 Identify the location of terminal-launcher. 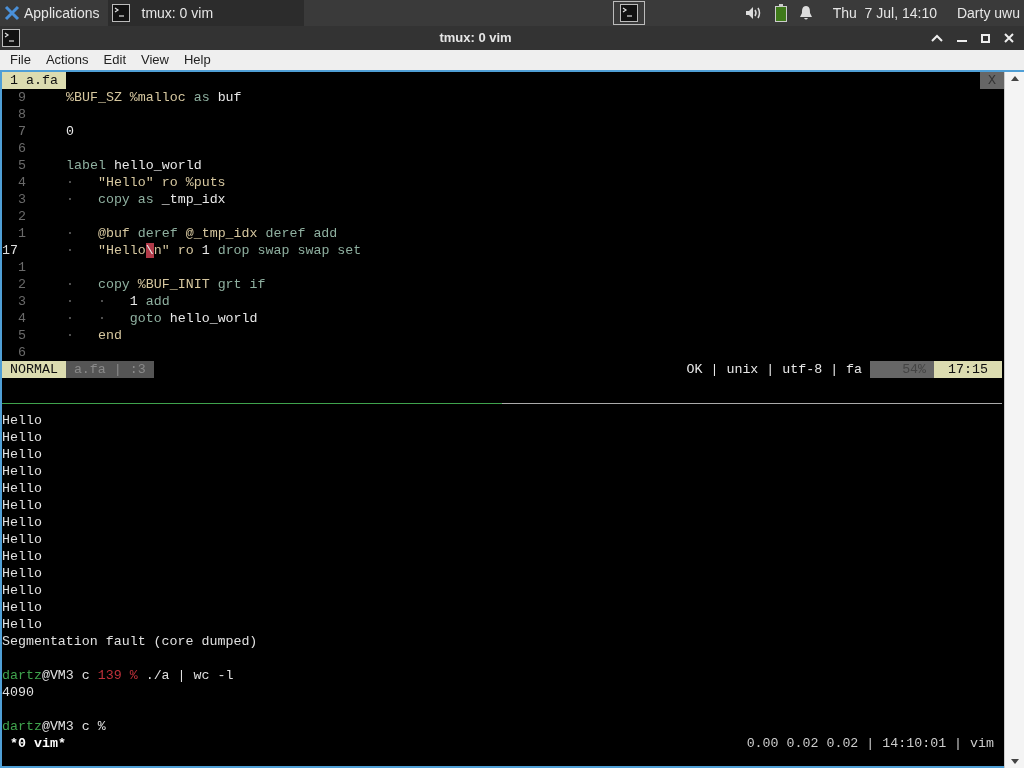
(628, 13).